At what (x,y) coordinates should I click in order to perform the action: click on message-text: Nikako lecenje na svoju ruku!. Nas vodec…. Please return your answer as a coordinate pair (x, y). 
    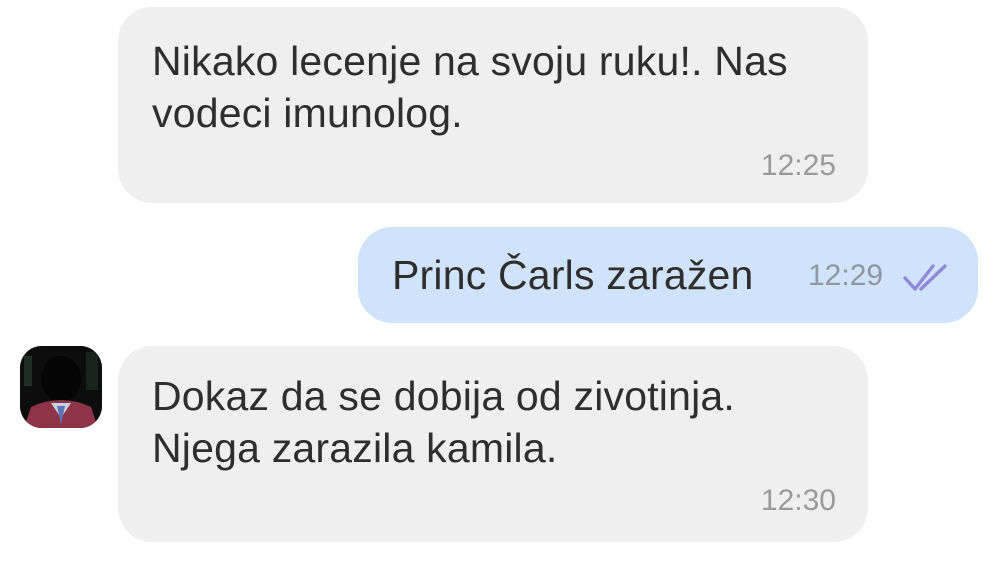
    Looking at the image, I should click on (497, 87).